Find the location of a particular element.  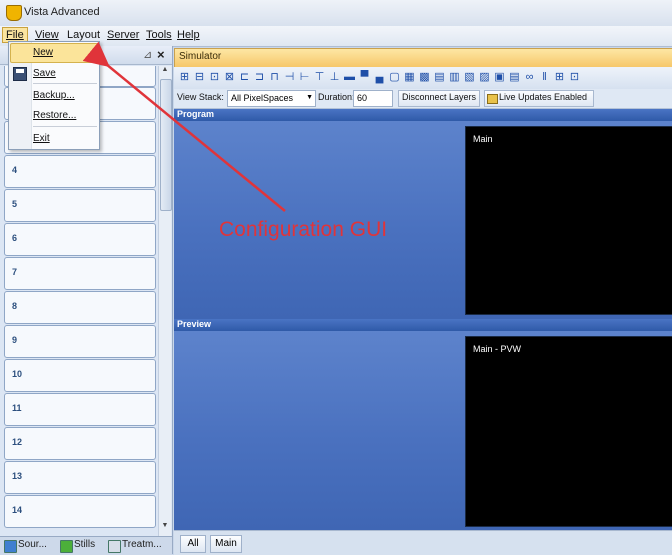

annotation-label: Configuration GUI is located at coordinates (303, 229).